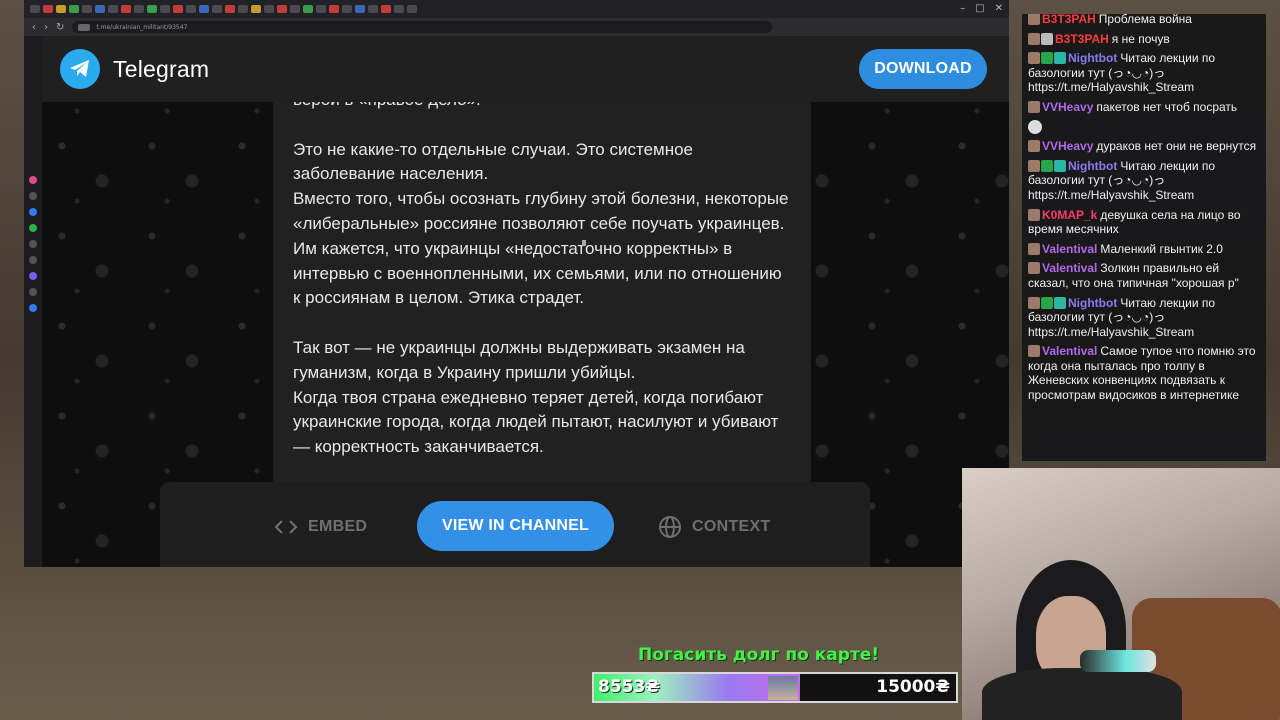  Describe the element at coordinates (422, 27) in the screenshot. I see `url-field: t.me/ukrainian_militant/93547` at that location.